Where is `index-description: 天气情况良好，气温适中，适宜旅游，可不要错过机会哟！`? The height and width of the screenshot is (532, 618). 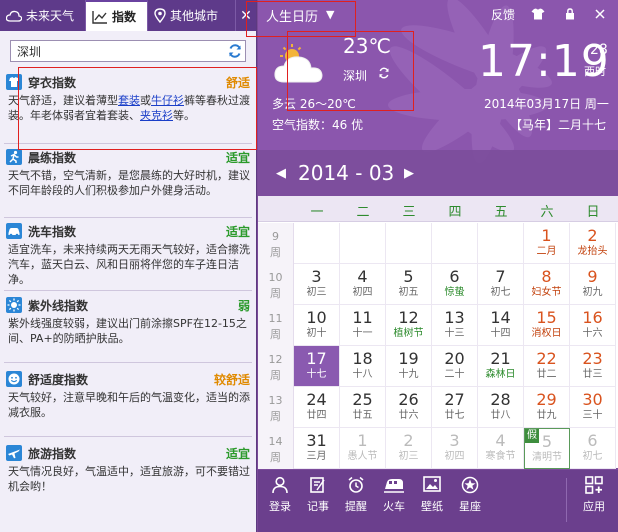
index-description: 天气情况良好，气温适中，适宜旅游，可不要错过机会哟！ is located at coordinates (129, 479).